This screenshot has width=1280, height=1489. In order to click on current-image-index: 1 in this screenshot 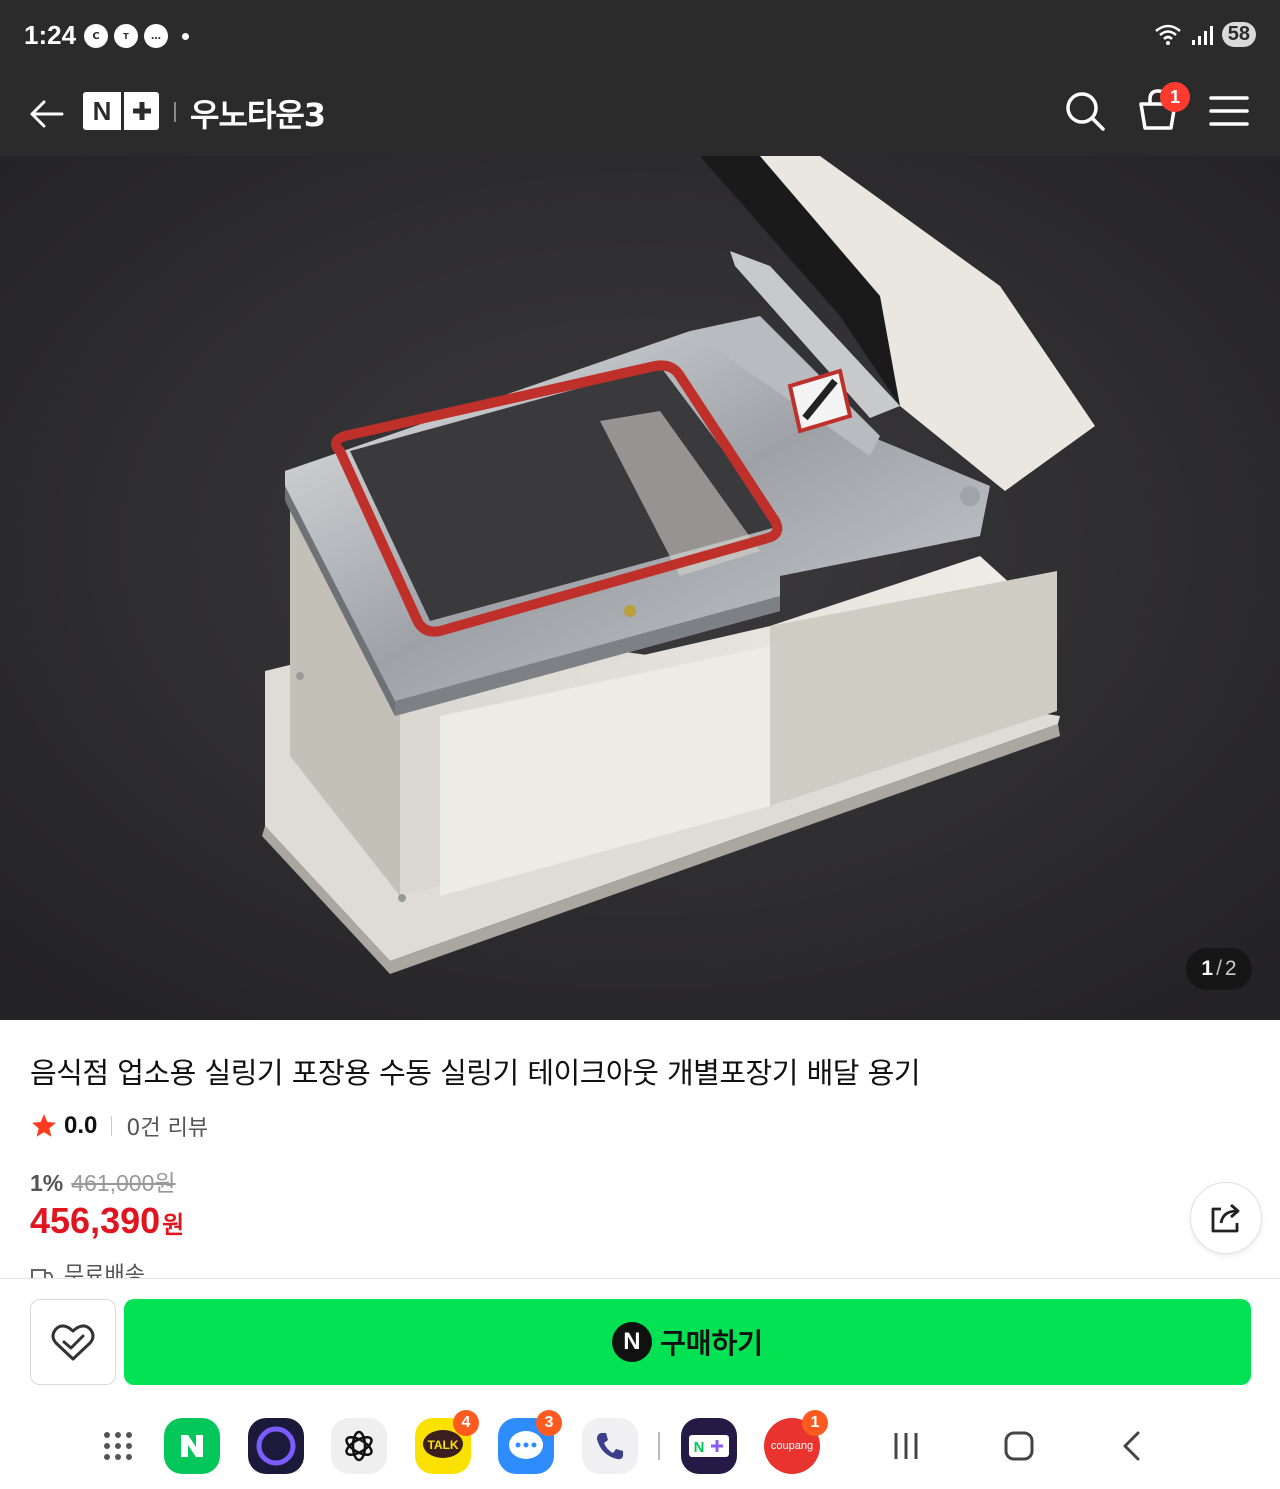, I will do `click(1207, 968)`.